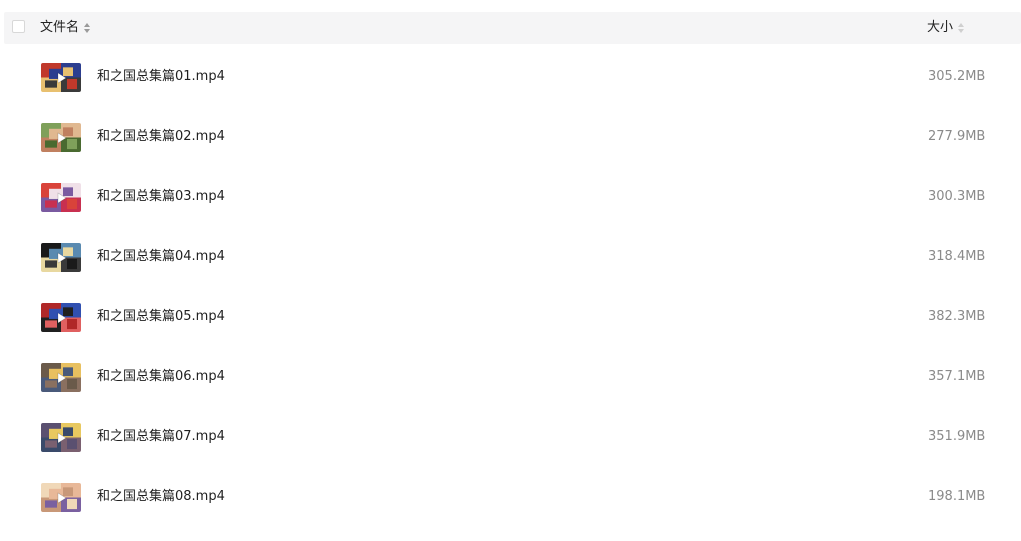 Image resolution: width=1021 pixels, height=541 pixels. What do you see at coordinates (161, 497) in the screenshot?
I see `file-name: 和之国总集篇08.mp4` at bounding box center [161, 497].